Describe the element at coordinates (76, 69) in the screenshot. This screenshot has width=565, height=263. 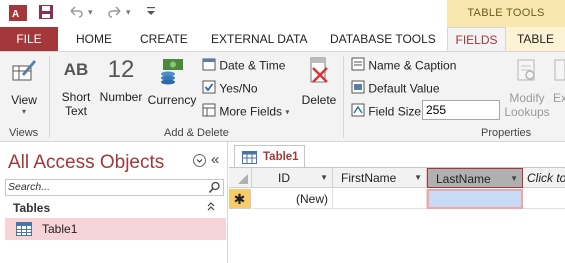
I see `short-text-icon: AB` at that location.